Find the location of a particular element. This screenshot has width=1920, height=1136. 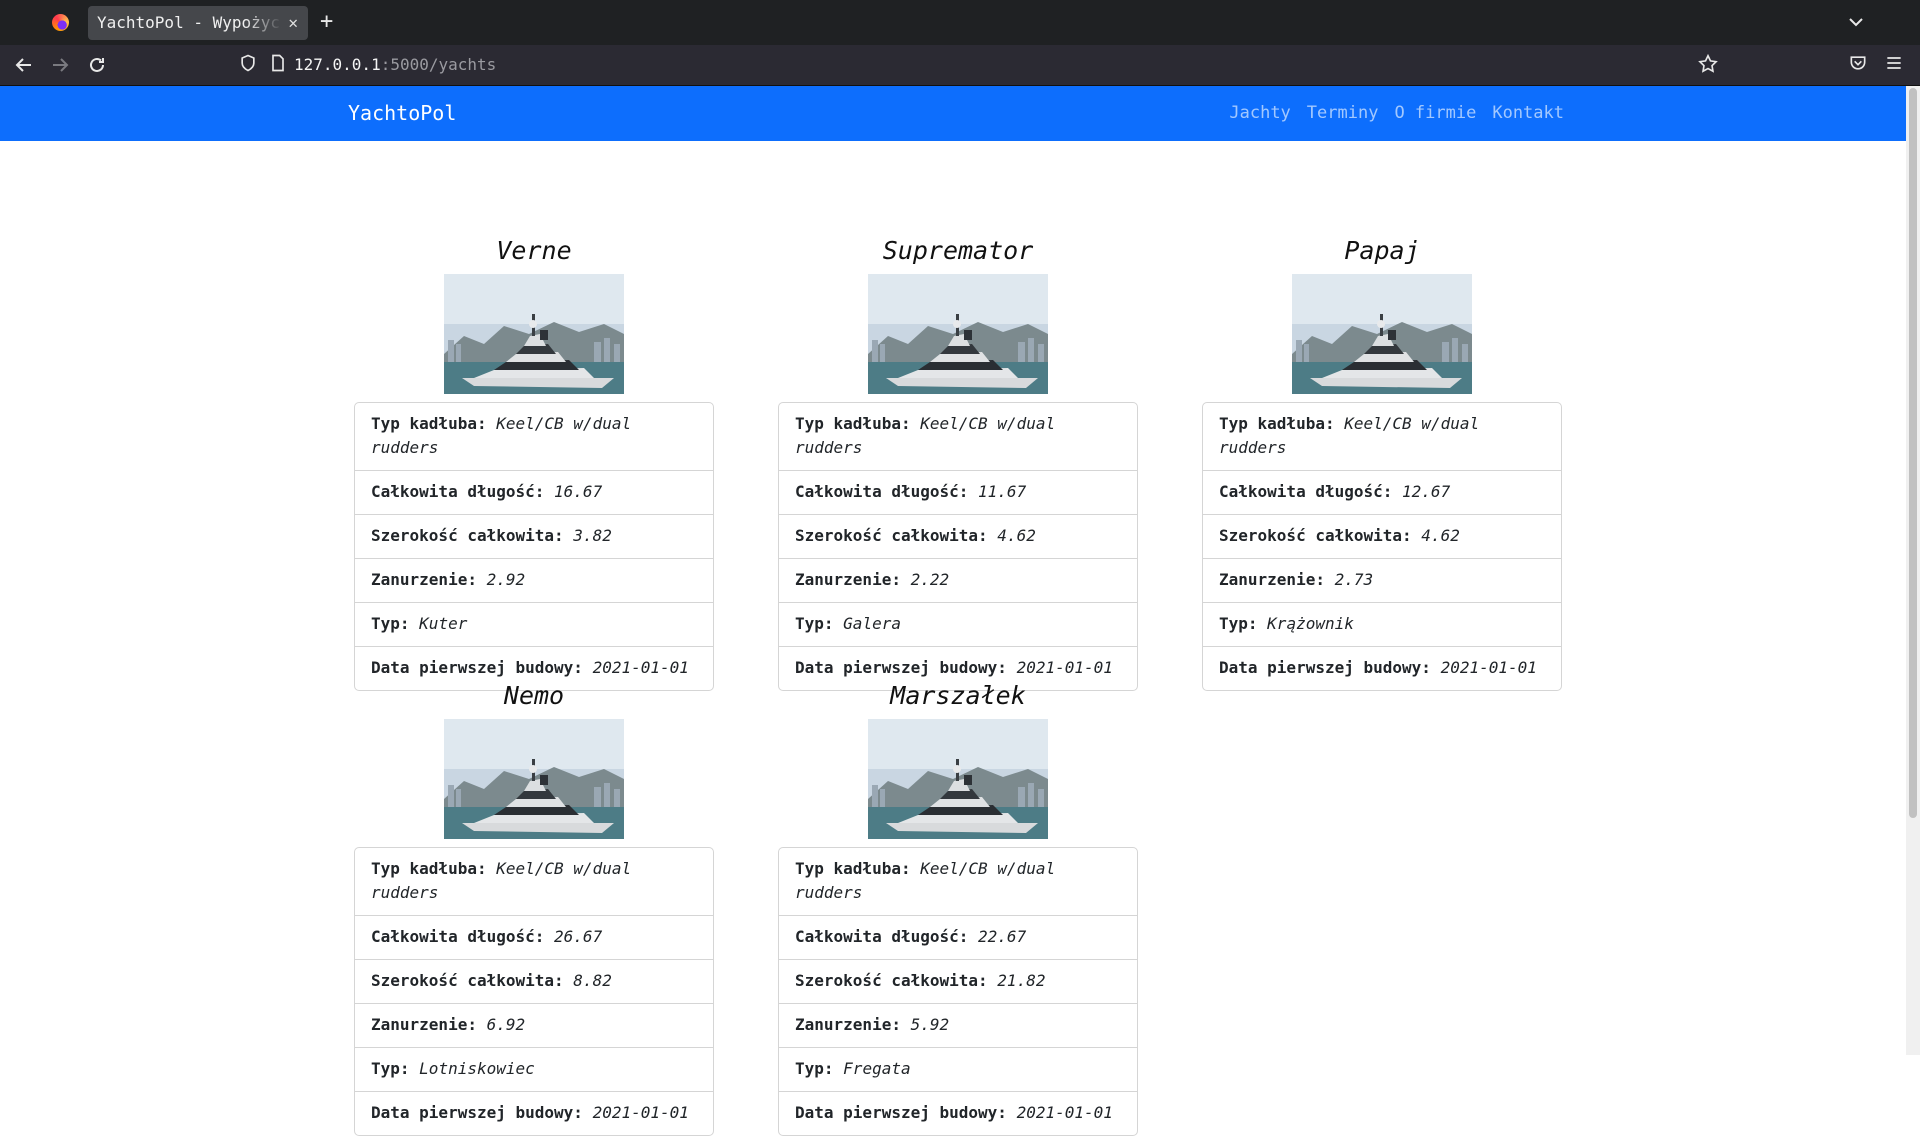

spec-row-length: Całkowita długość: 26.67 is located at coordinates (534, 937).